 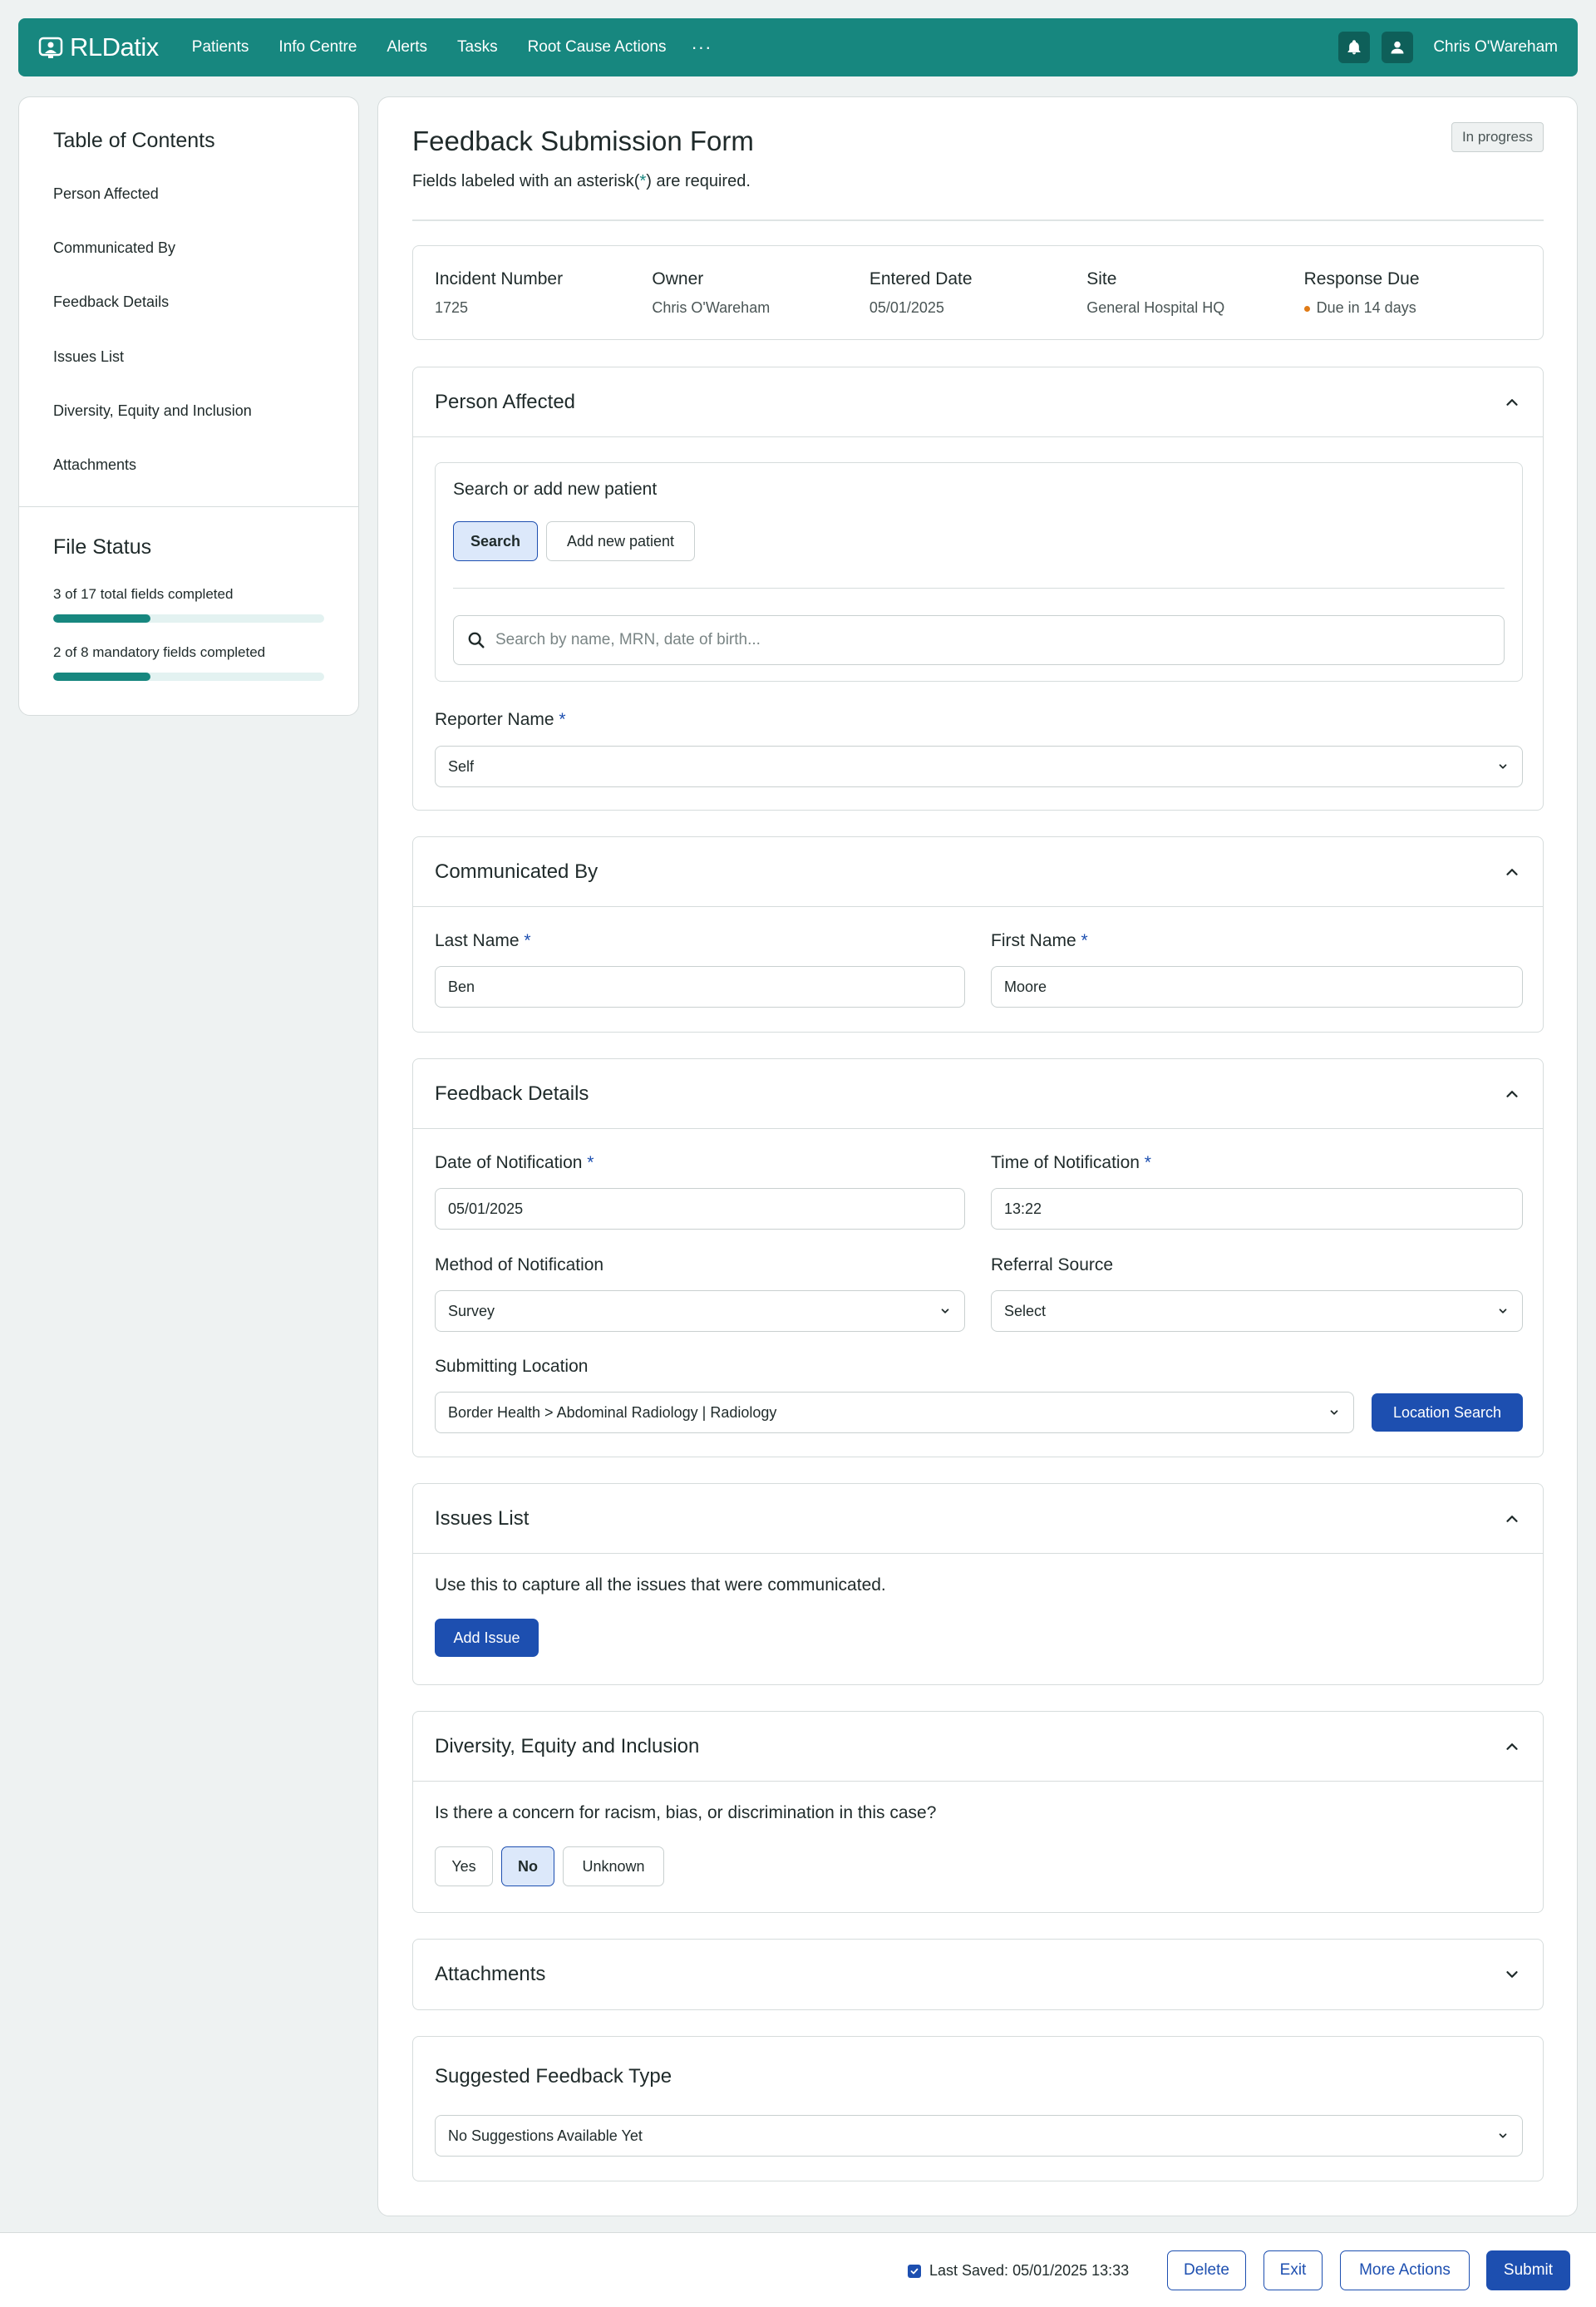 What do you see at coordinates (482, 1518) in the screenshot?
I see `issues-list-title: Issues List` at bounding box center [482, 1518].